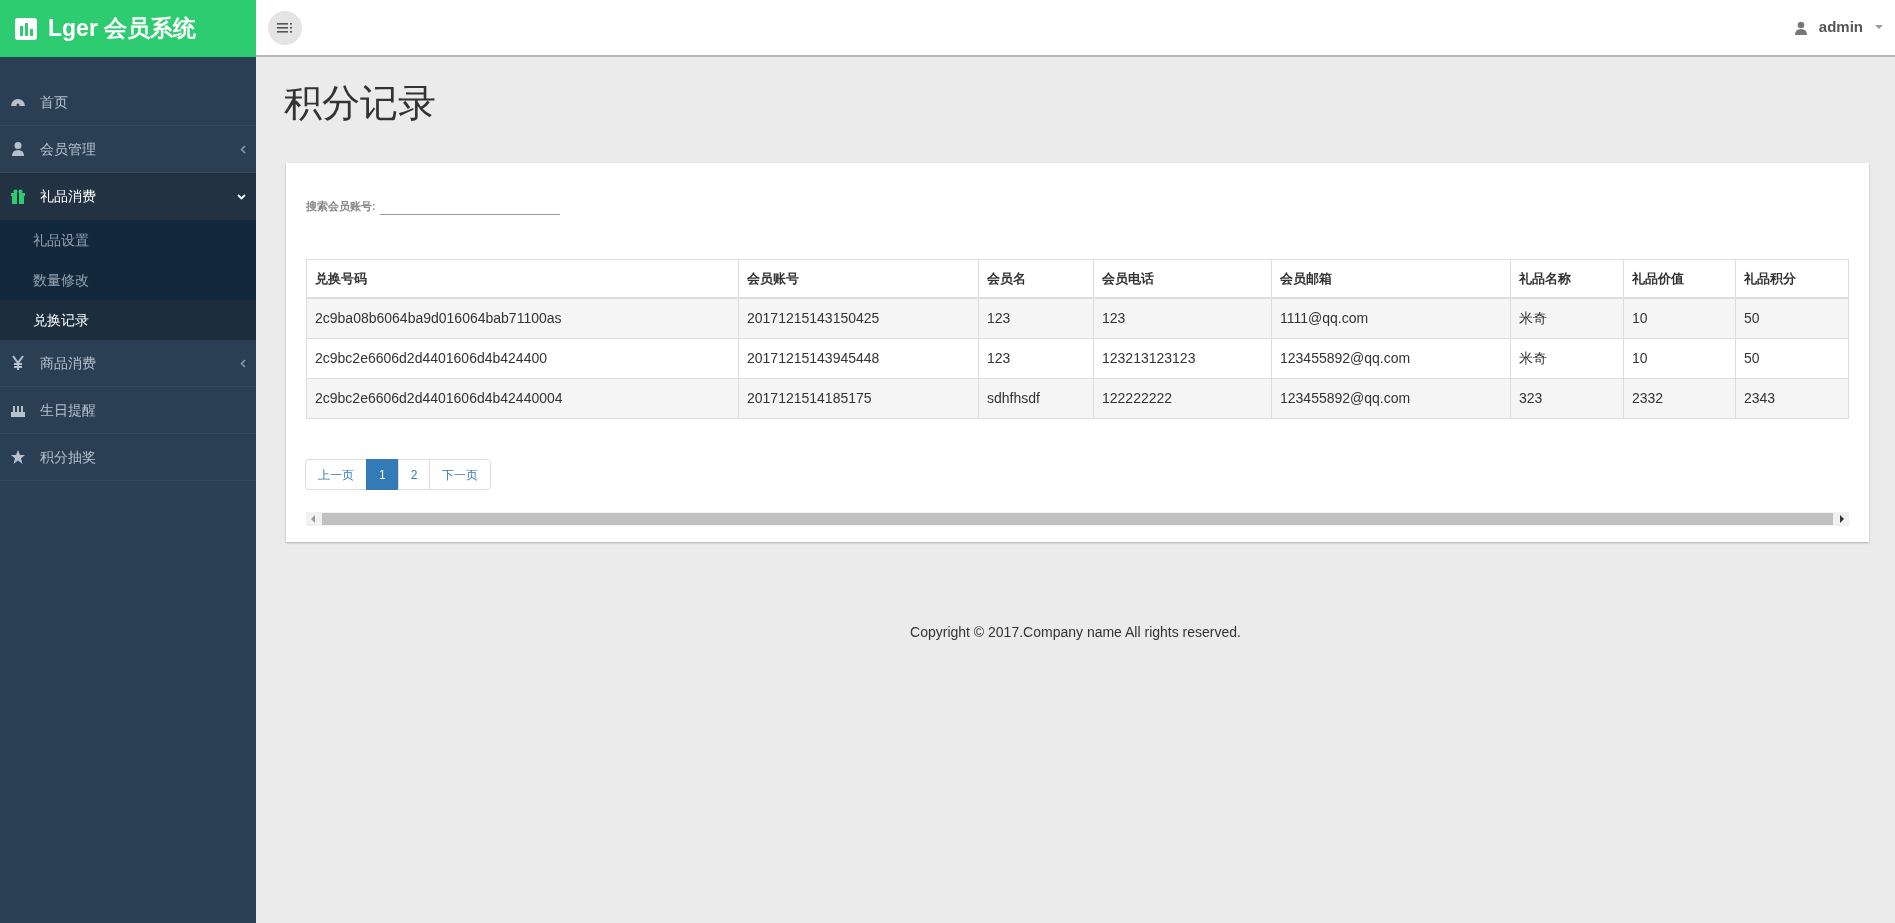  What do you see at coordinates (18, 196) in the screenshot?
I see `gift-icon` at bounding box center [18, 196].